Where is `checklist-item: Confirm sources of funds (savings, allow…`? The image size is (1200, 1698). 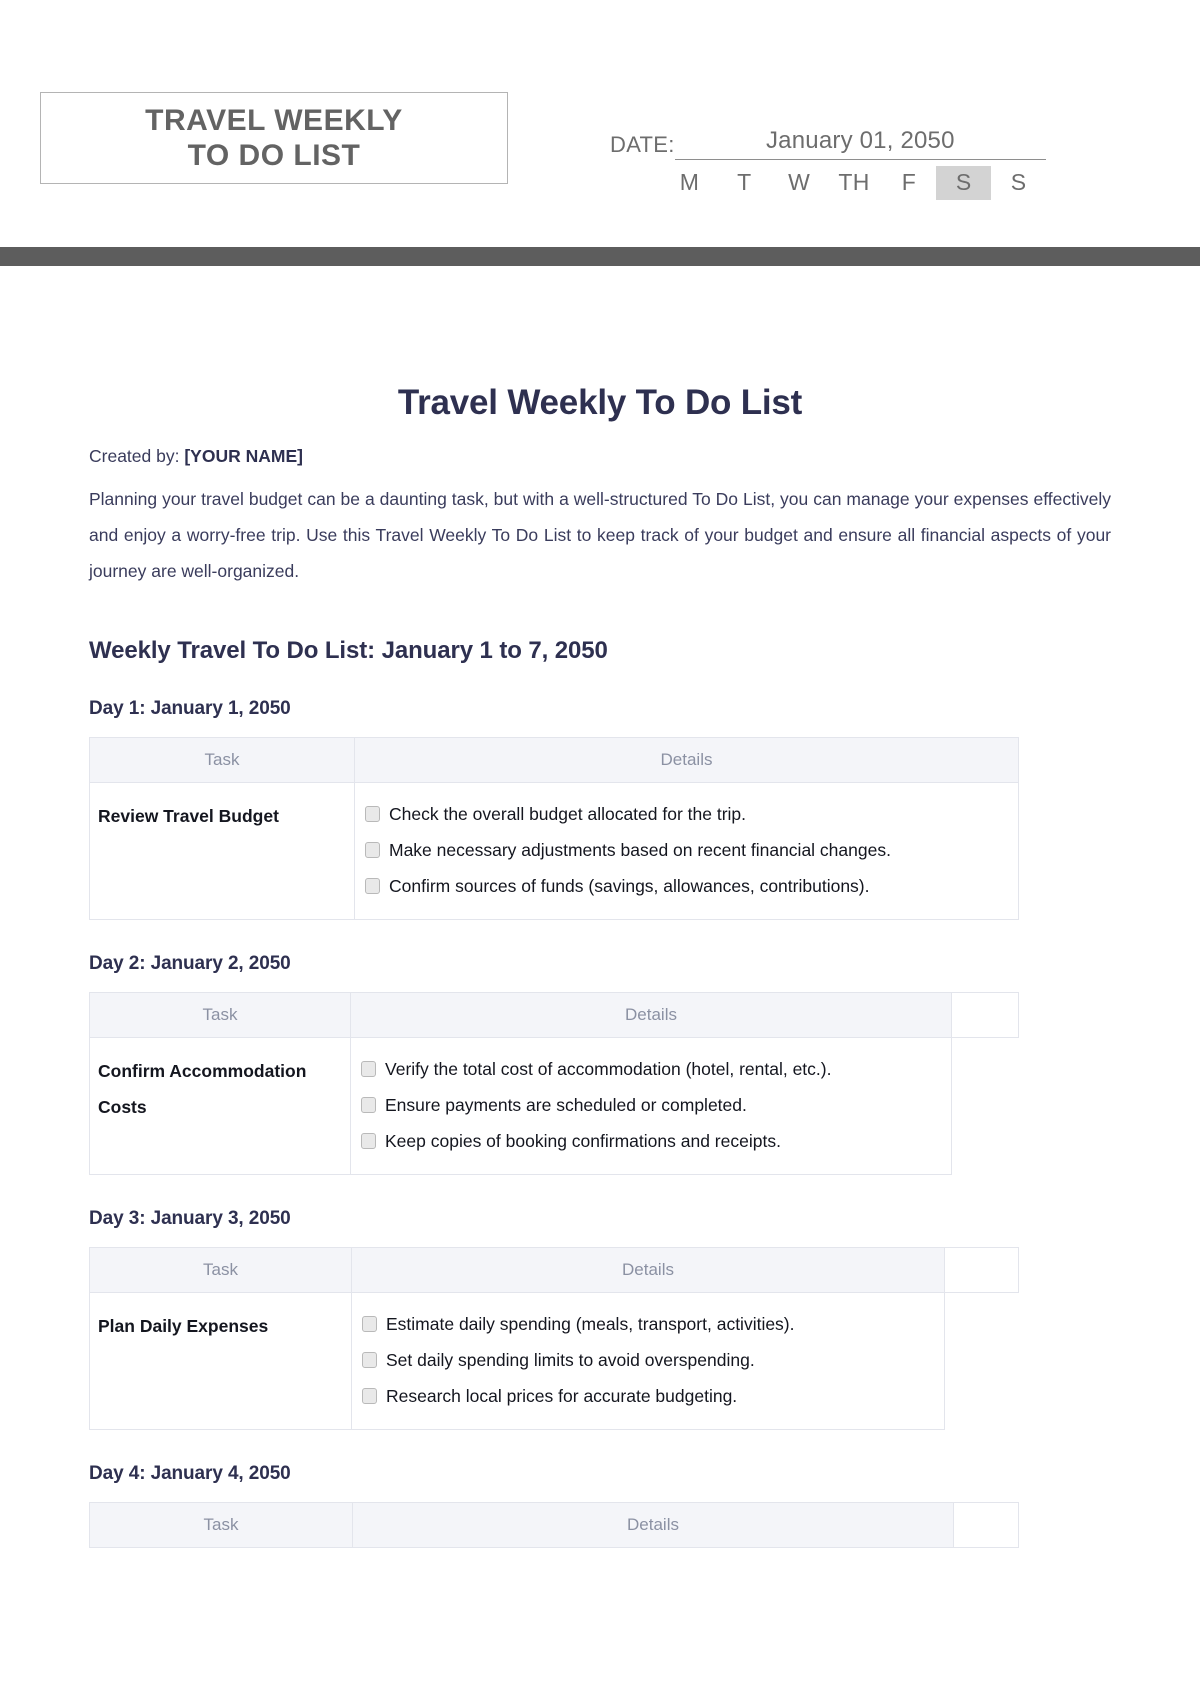
checklist-item: Confirm sources of funds (savings, allow… is located at coordinates (688, 886).